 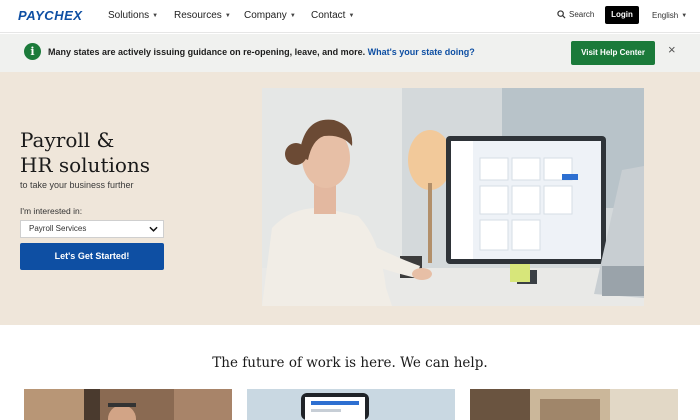 I want to click on phone-photo, so click(x=351, y=404).